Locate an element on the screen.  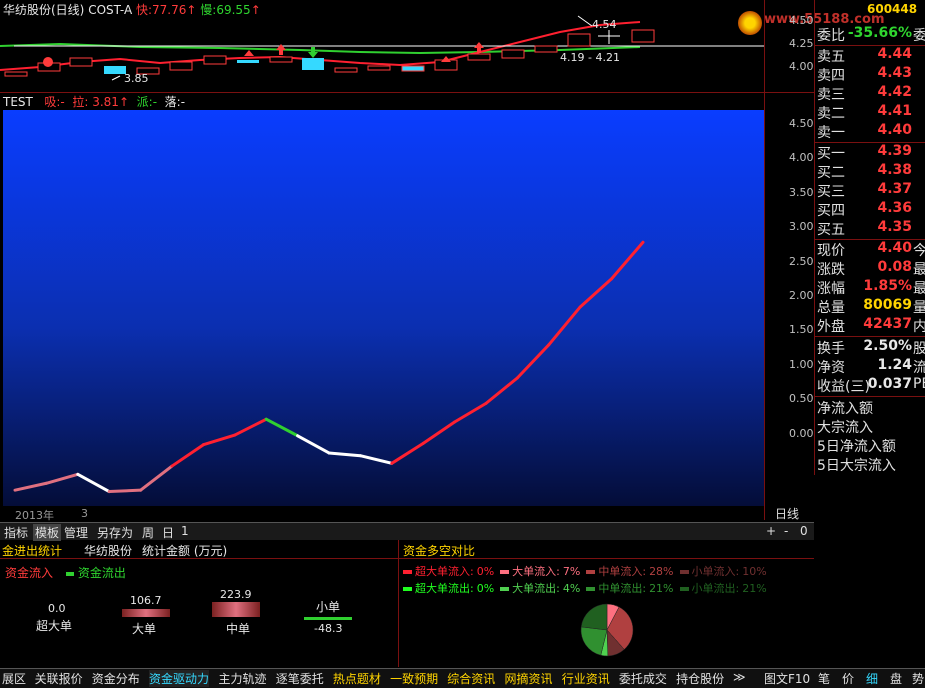
legend-pct: 28% is located at coordinates (661, 571).